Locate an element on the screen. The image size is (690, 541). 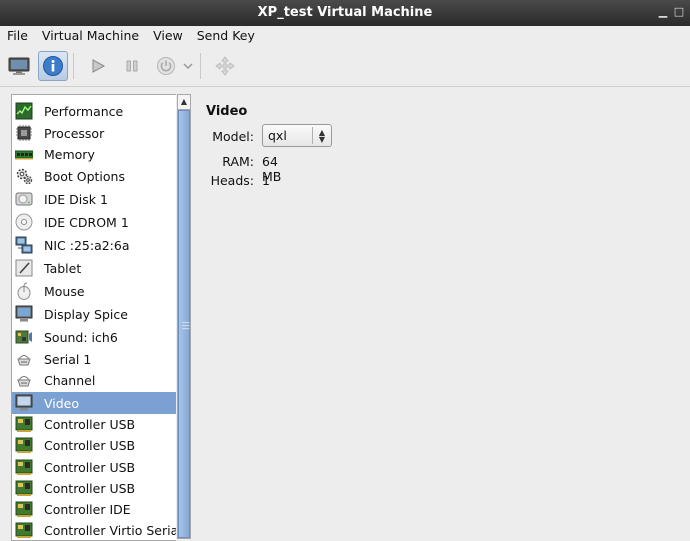
hardware-item-label: NIC :25:a2:6a is located at coordinates (87, 245).